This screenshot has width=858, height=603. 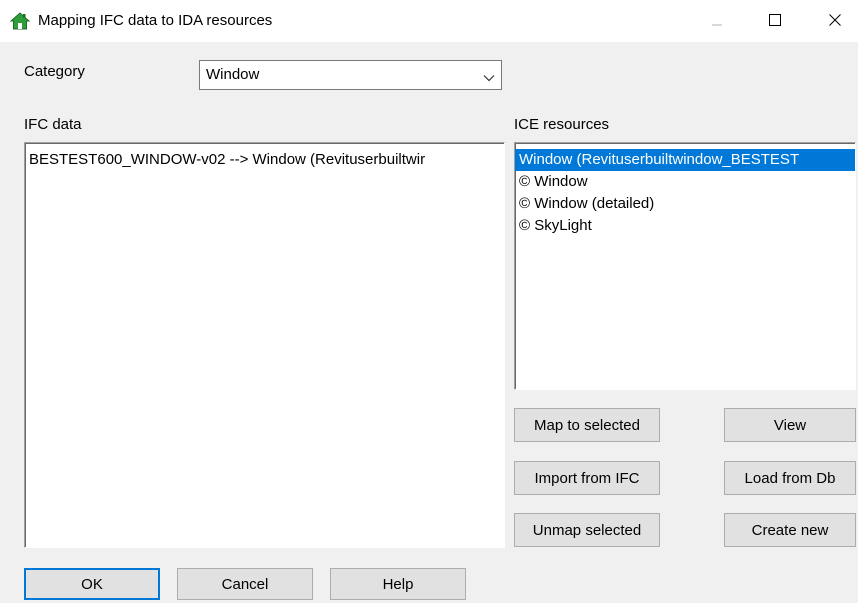 What do you see at coordinates (562, 124) in the screenshot?
I see `ice-resources-label: ICE resources` at bounding box center [562, 124].